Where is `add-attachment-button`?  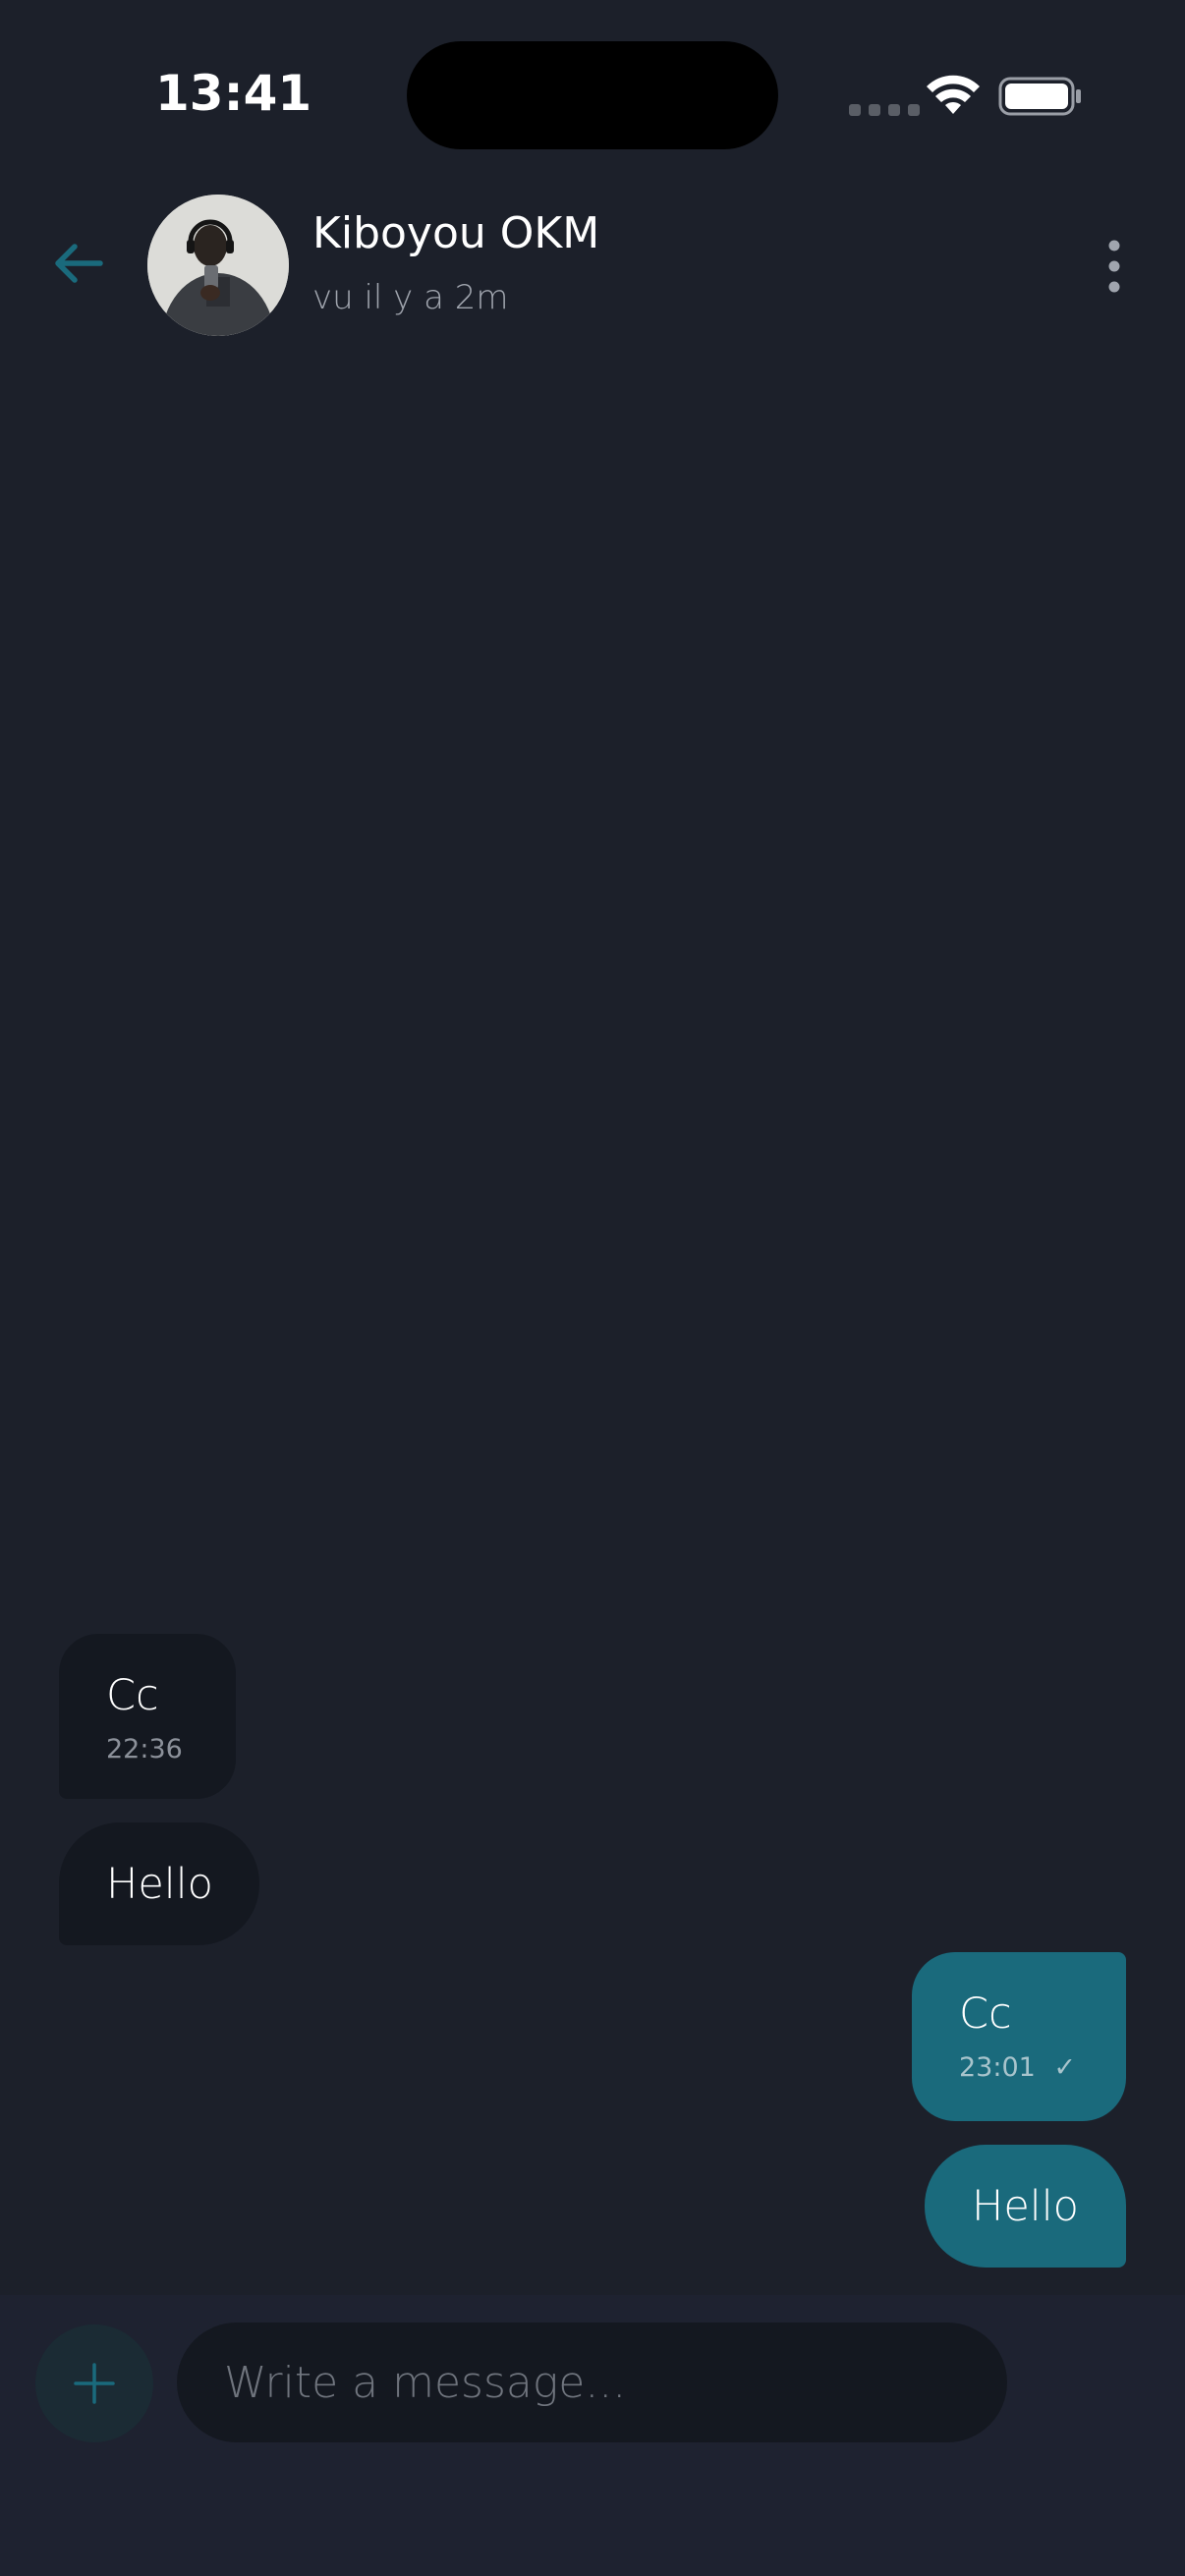 add-attachment-button is located at coordinates (94, 2383).